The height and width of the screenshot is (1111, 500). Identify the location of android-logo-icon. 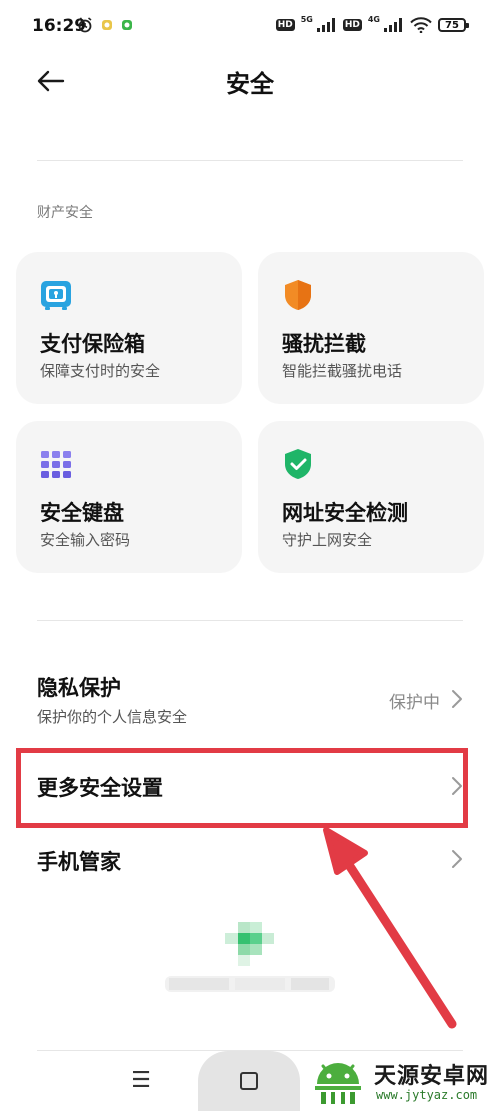
(338, 1083).